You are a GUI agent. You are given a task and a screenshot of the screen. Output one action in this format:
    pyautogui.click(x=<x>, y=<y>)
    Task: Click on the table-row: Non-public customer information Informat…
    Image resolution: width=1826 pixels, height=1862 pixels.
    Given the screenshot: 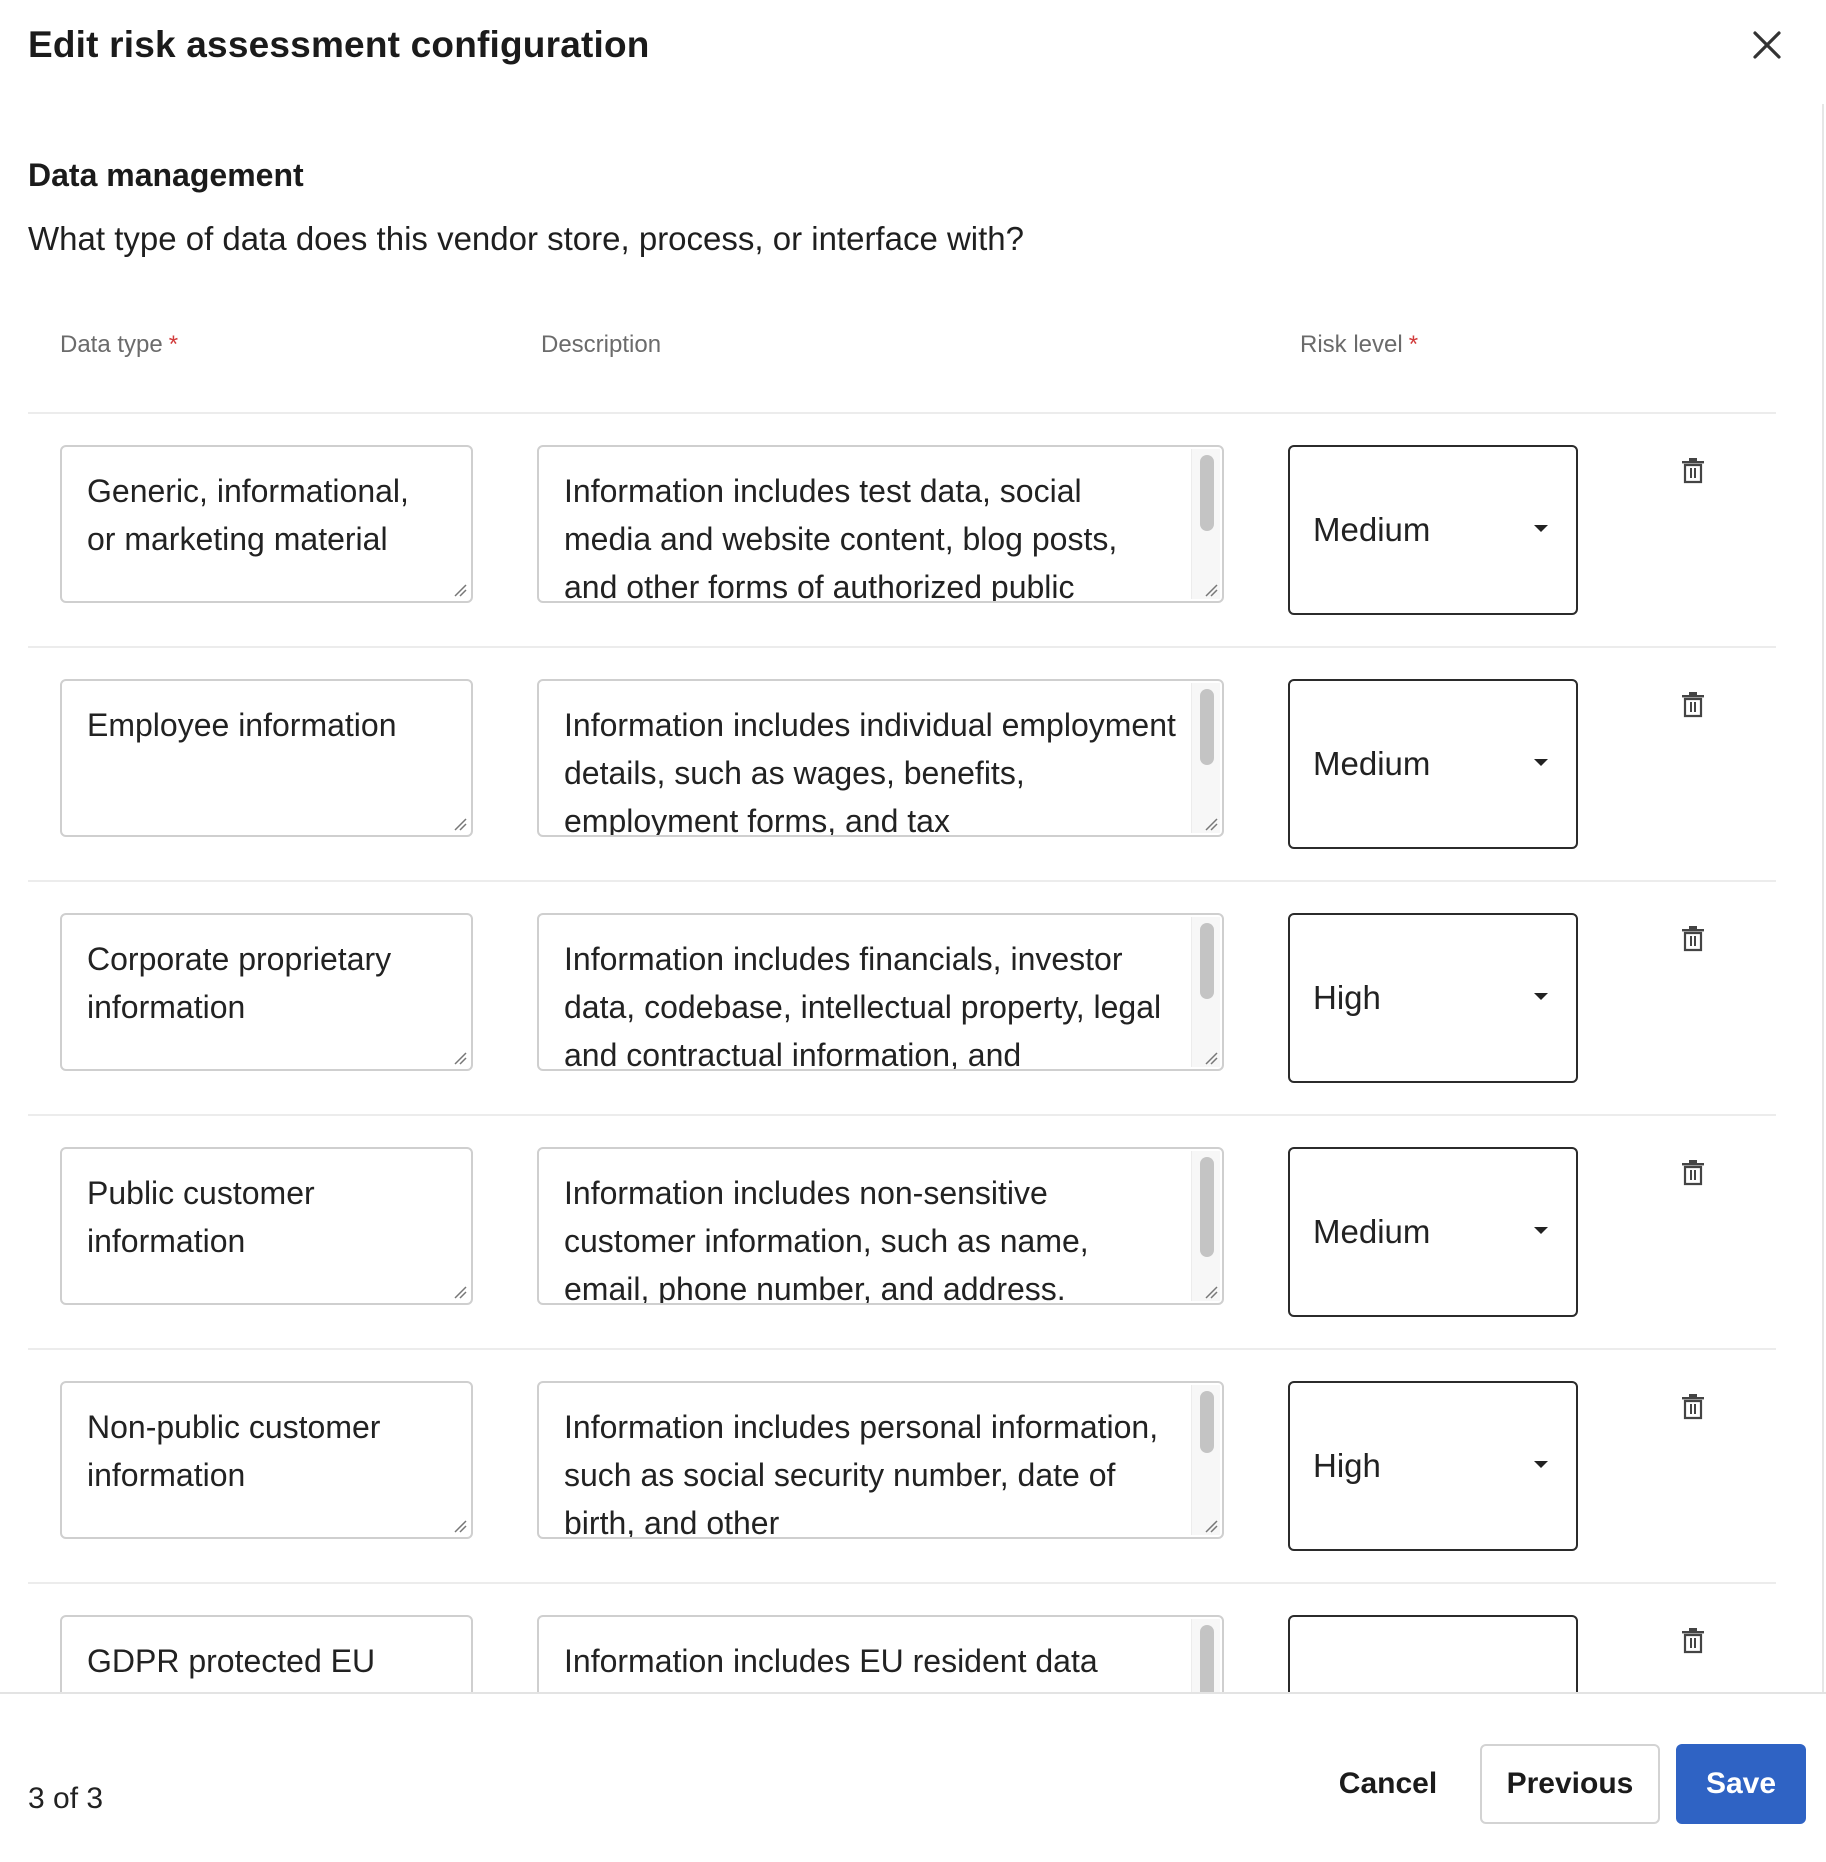 What is the action you would take?
    pyautogui.click(x=913, y=1466)
    